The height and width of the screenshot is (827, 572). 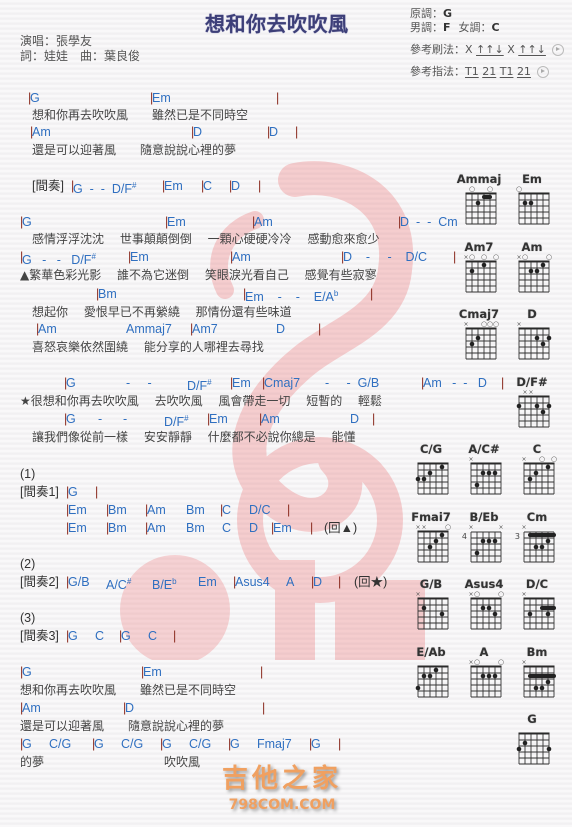 I want to click on fretboard-grid: × ○ ○, so click(x=486, y=678).